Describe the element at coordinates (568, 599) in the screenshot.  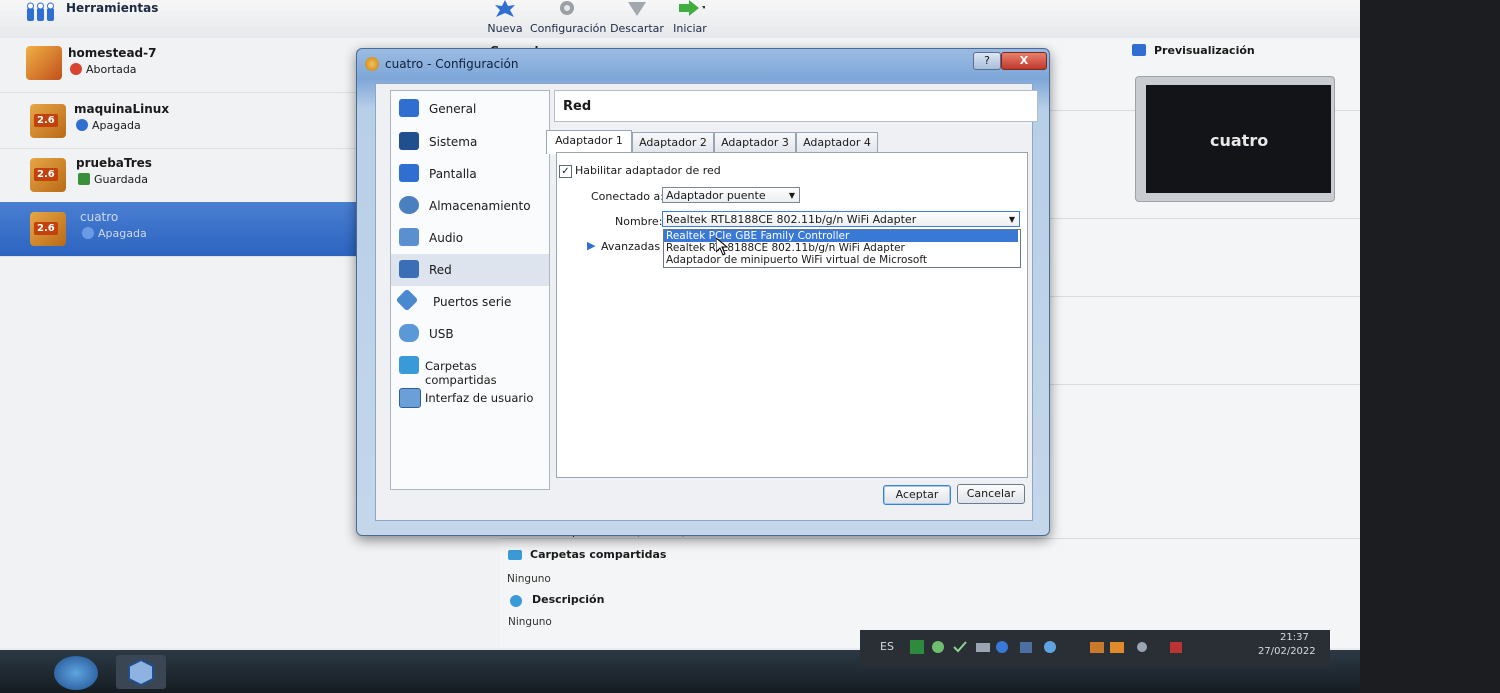
I see `description-title: Descripción` at that location.